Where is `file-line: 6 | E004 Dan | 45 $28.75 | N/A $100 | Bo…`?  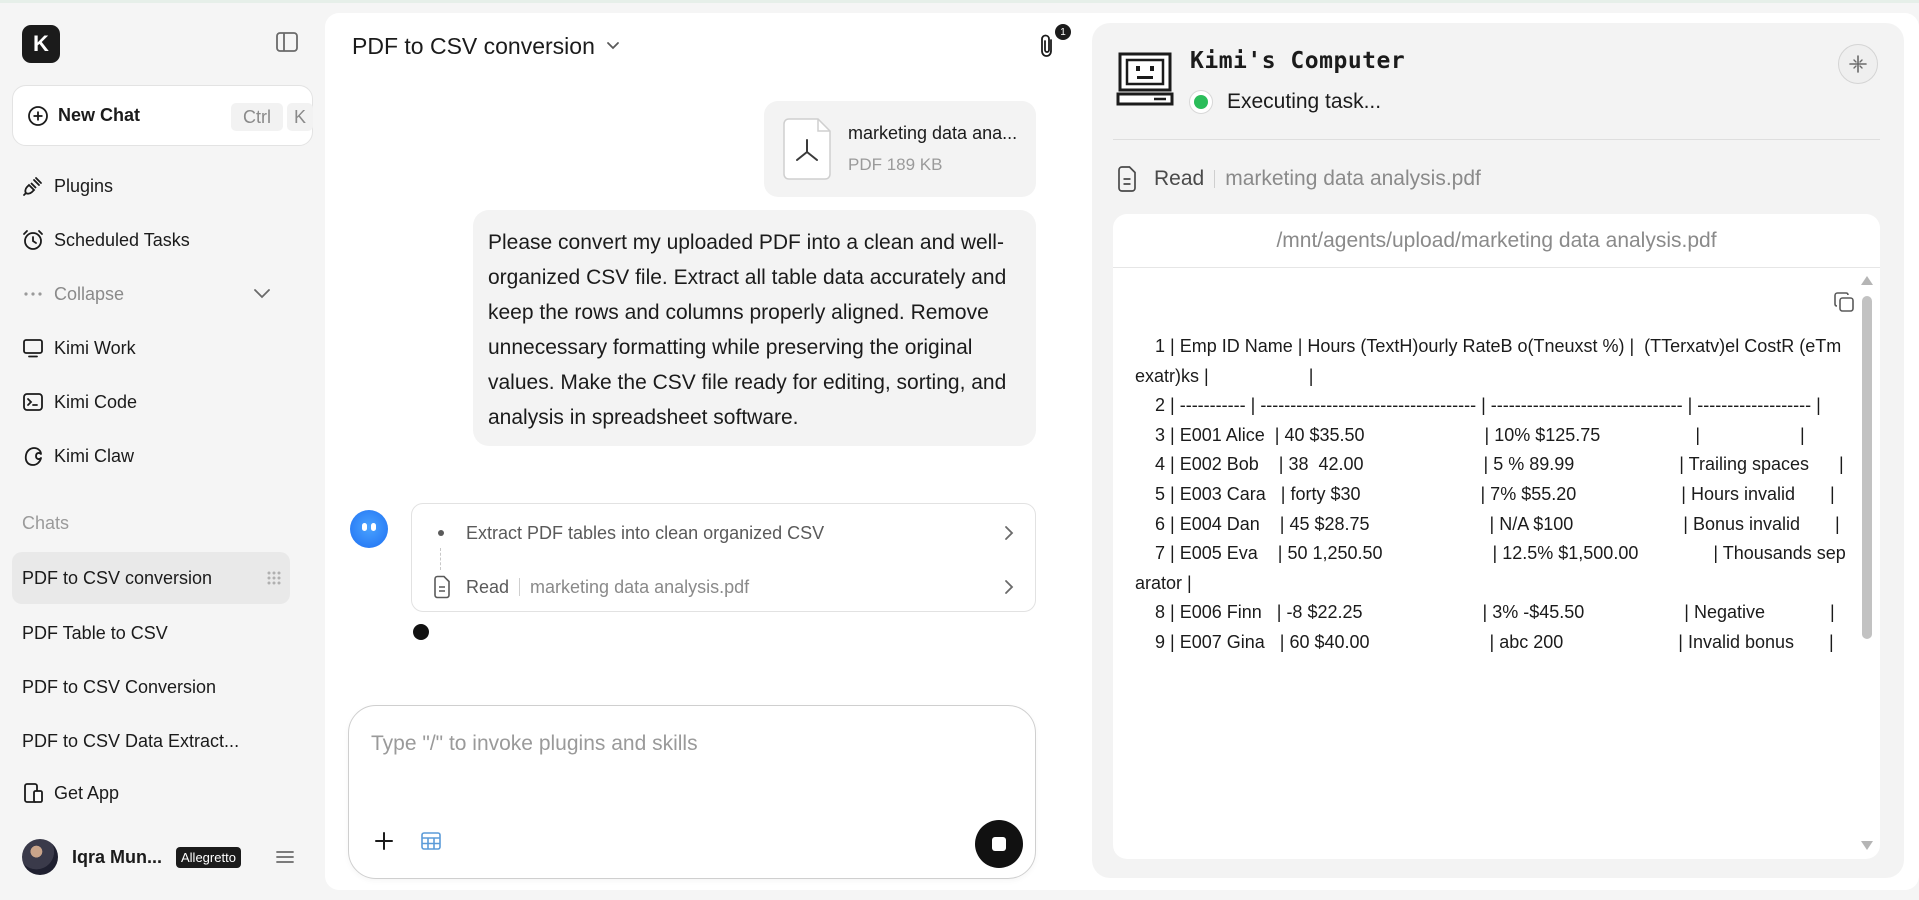 file-line: 6 | E004 Dan | 45 $28.75 | N/A $100 | Bo… is located at coordinates (1487, 523).